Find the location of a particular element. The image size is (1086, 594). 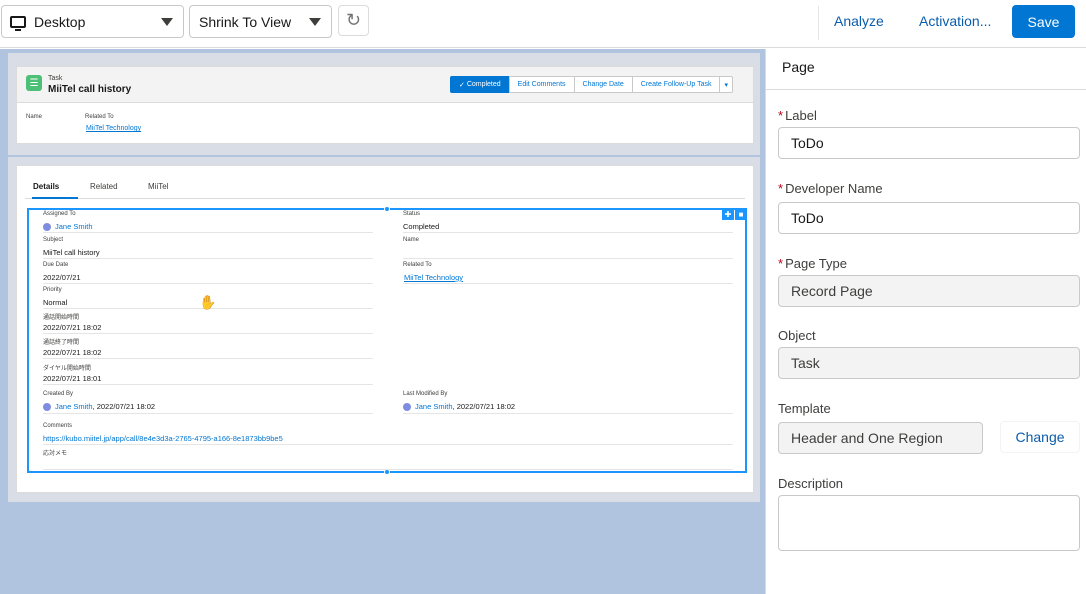

more-actions-button: ▾ is located at coordinates (726, 84).